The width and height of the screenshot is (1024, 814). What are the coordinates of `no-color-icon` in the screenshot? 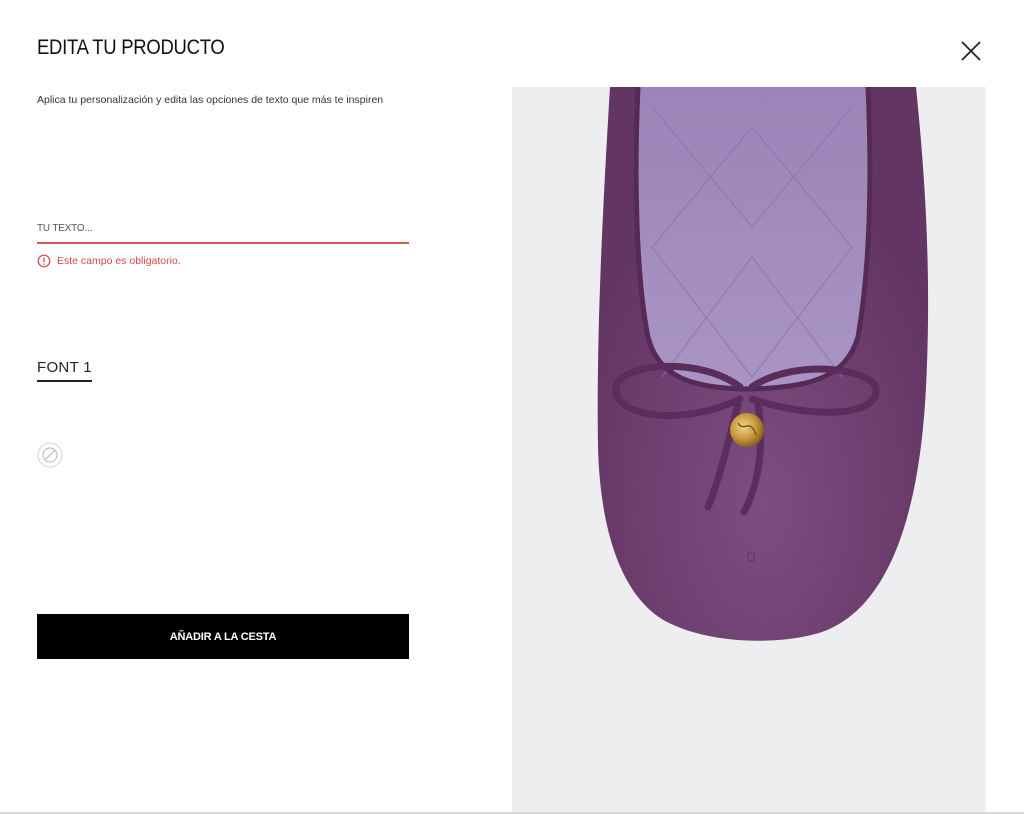 It's located at (50, 455).